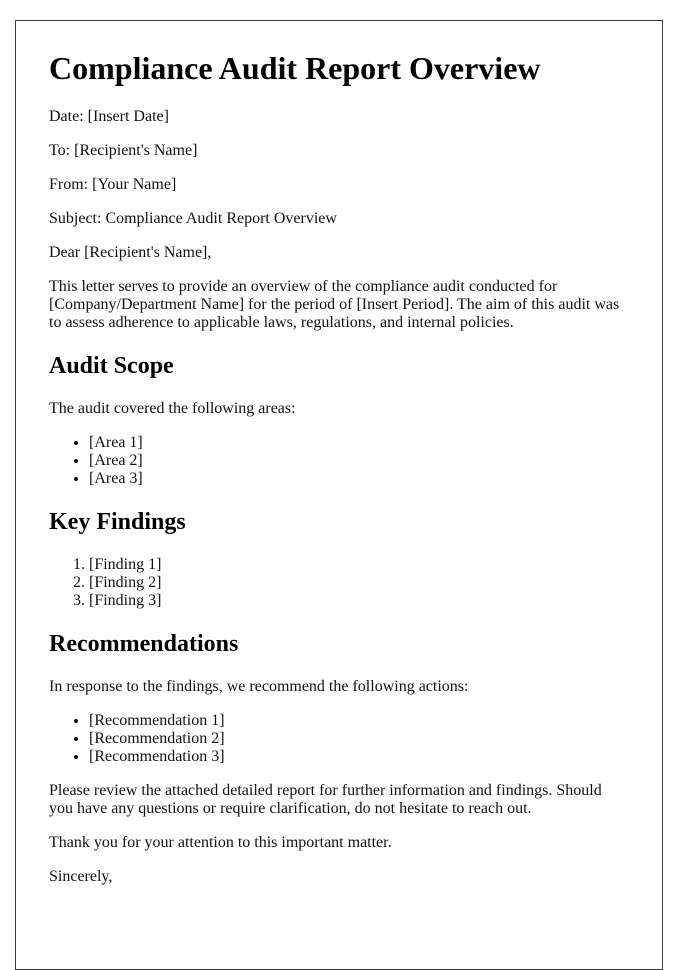  Describe the element at coordinates (117, 522) in the screenshot. I see `key-findings-heading: Key Findings` at that location.